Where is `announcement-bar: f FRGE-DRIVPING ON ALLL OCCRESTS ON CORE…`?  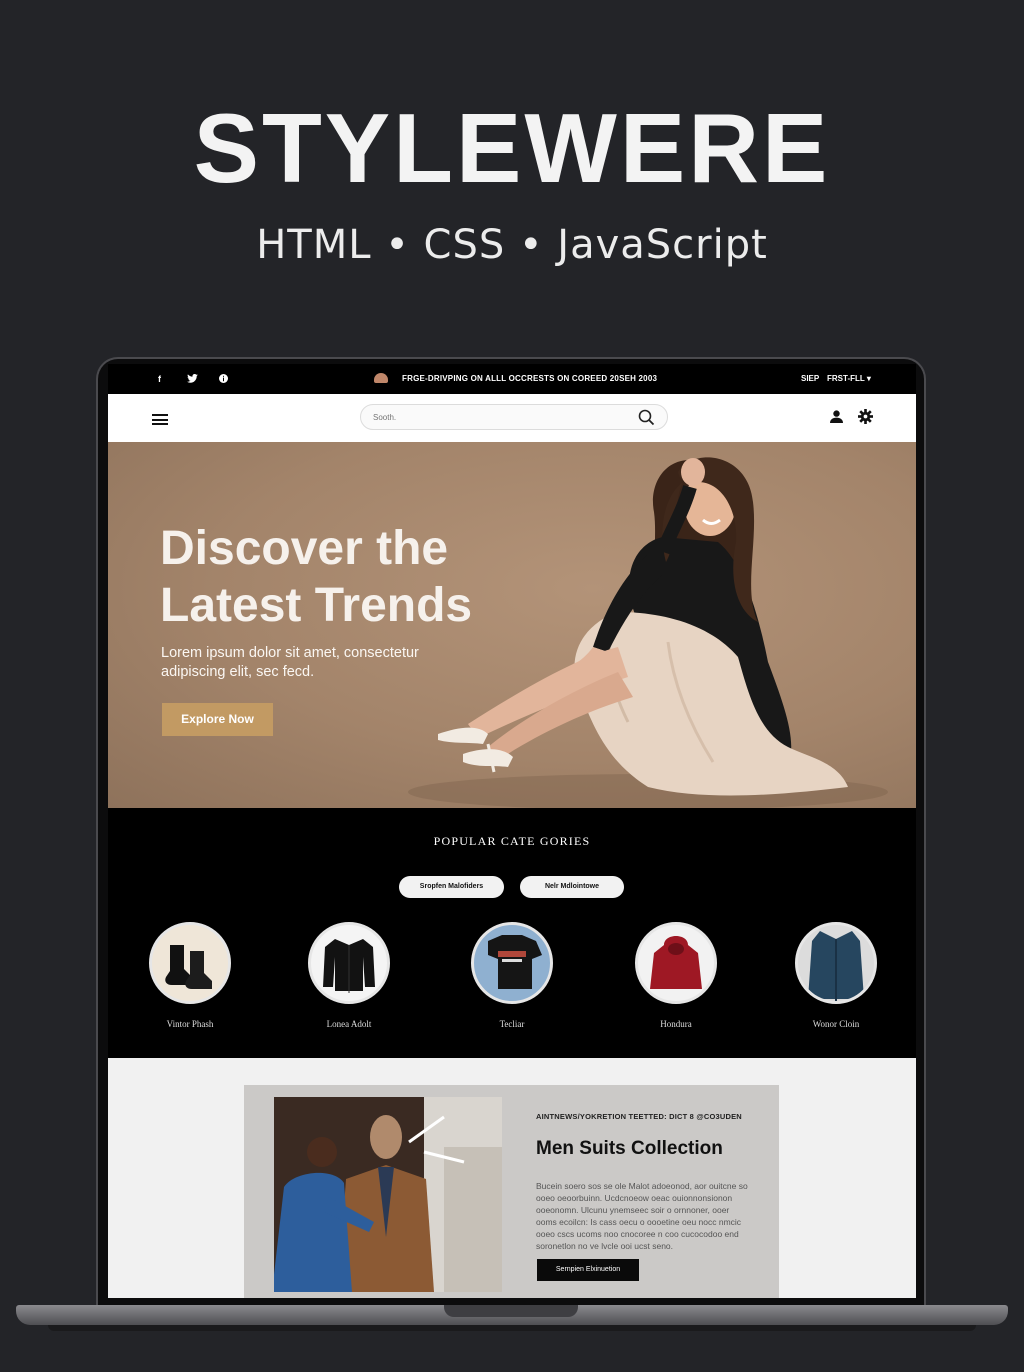 announcement-bar: f FRGE-DRIVPING ON ALLL OCCRESTS ON CORE… is located at coordinates (512, 379).